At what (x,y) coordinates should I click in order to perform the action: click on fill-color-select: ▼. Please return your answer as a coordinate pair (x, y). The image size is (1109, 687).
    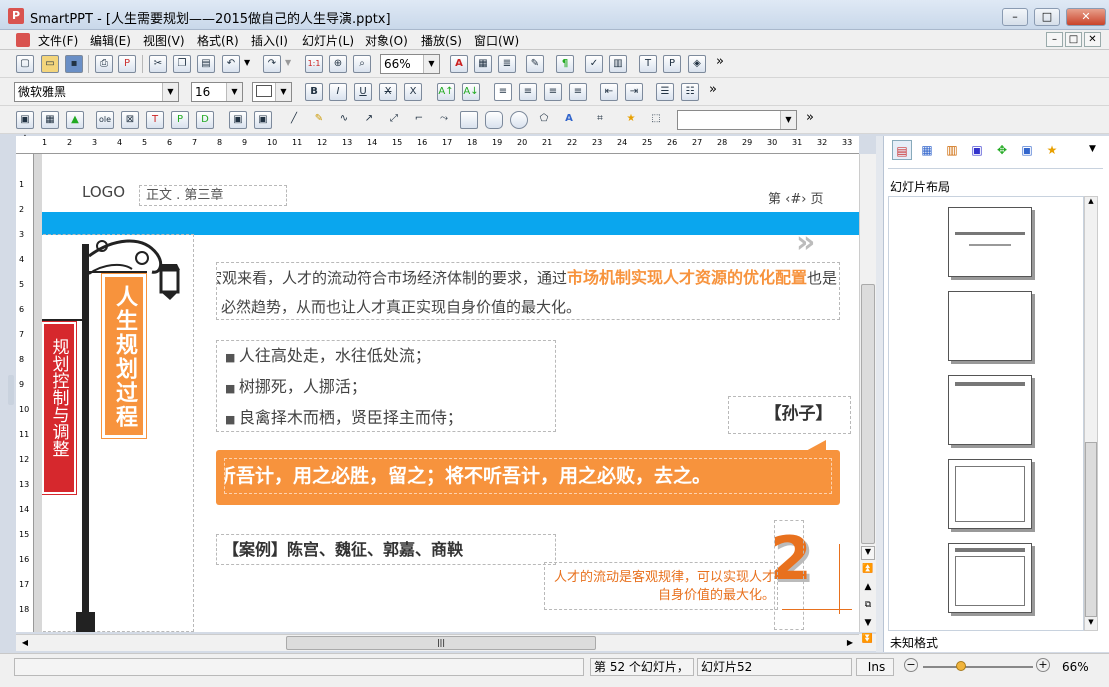
    Looking at the image, I should click on (272, 92).